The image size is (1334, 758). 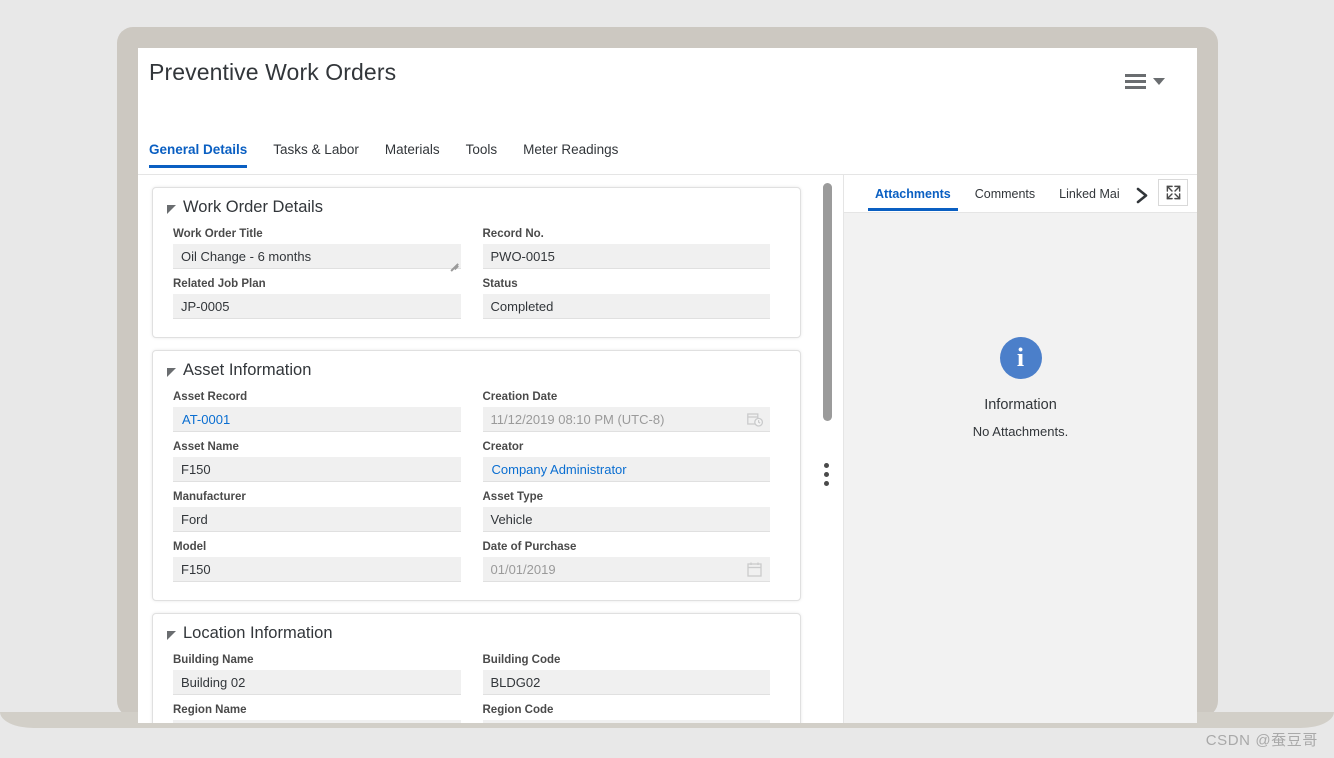 I want to click on information-text: No Attachments., so click(x=1020, y=431).